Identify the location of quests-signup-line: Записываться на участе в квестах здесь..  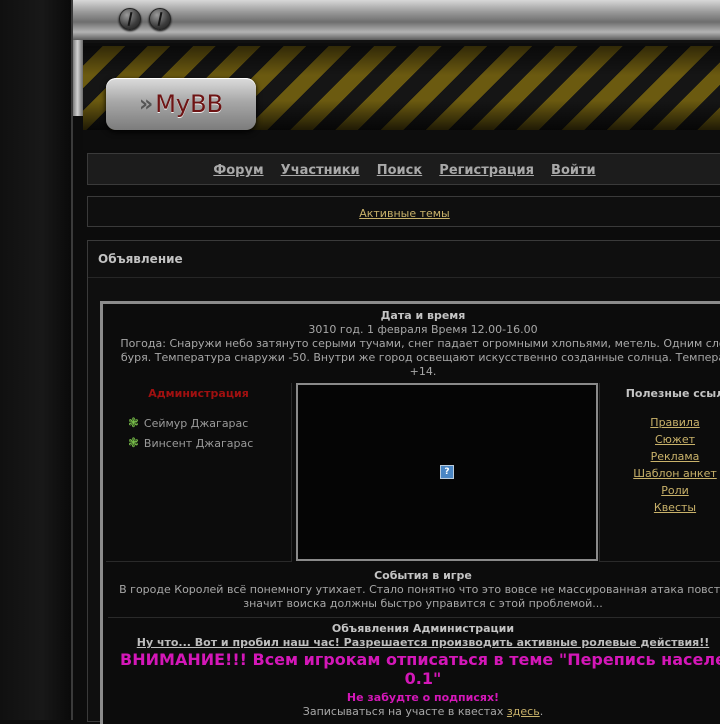
(411, 712).